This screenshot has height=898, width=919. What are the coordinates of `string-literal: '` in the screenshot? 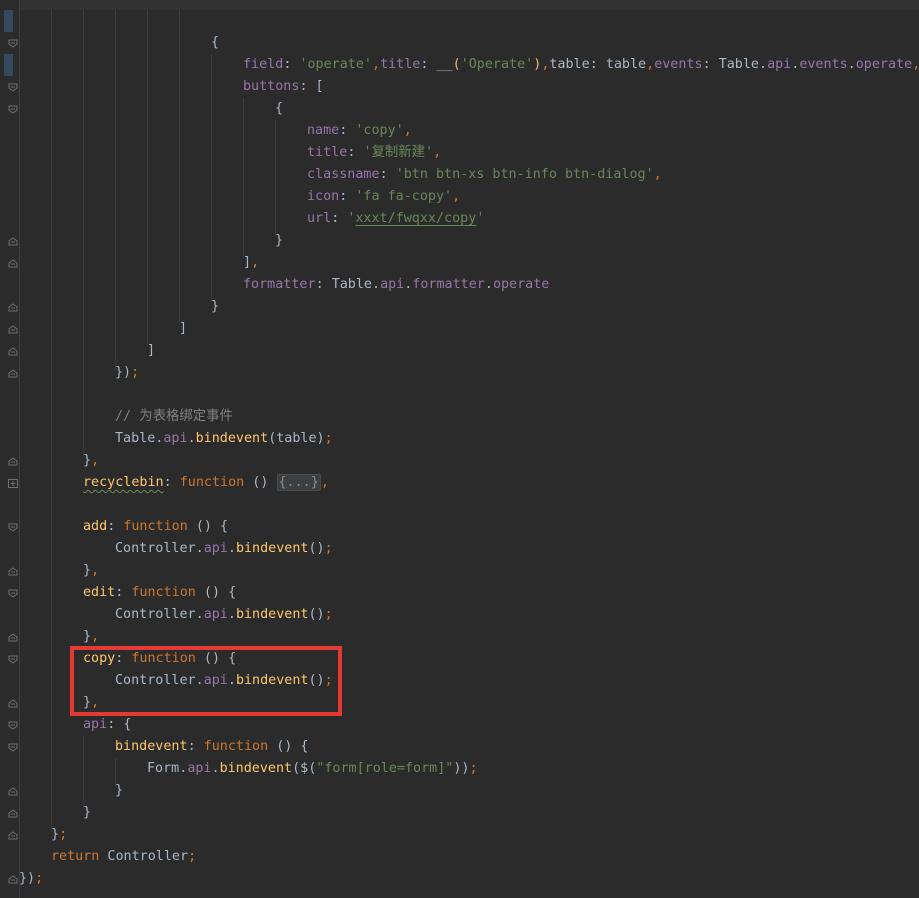 It's located at (480, 218).